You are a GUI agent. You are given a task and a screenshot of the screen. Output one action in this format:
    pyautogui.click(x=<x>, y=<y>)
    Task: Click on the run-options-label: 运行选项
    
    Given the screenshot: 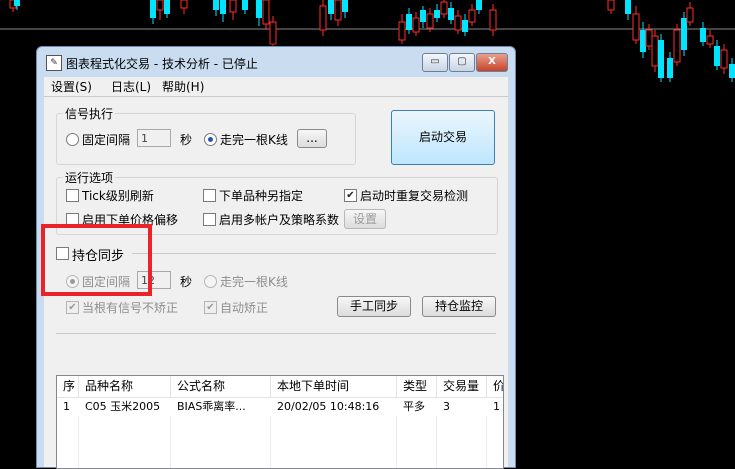 What is the action you would take?
    pyautogui.click(x=89, y=177)
    